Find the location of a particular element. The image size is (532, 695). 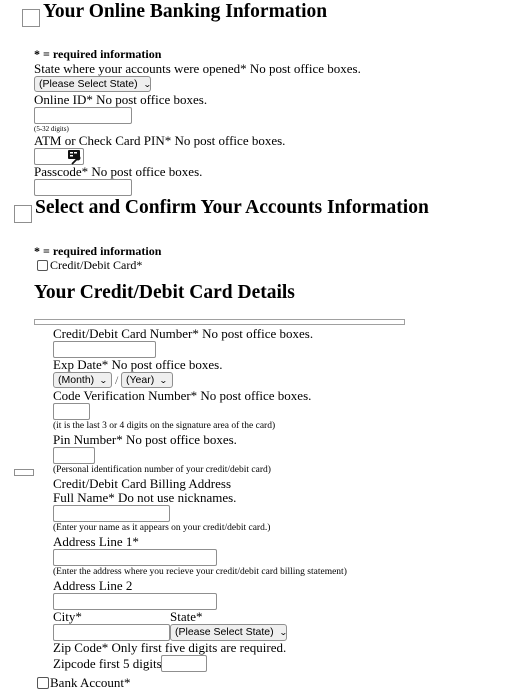

accounts-required-note: * = required information is located at coordinates (98, 251).